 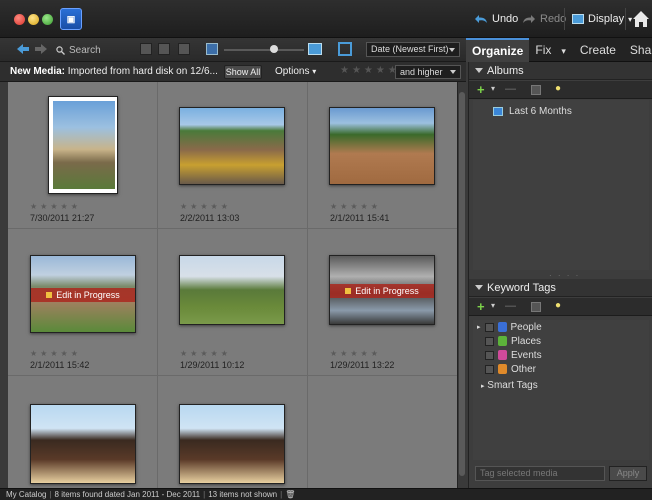 What do you see at coordinates (498, 50) in the screenshot?
I see `tab-organize: Organize` at bounding box center [498, 50].